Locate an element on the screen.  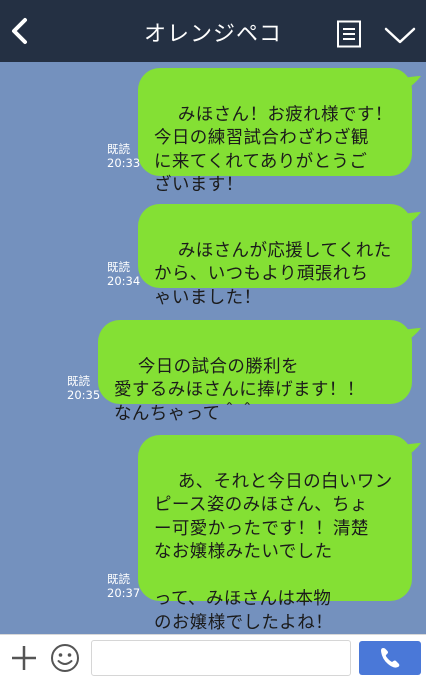
chevron-down-icon is located at coordinates (400, 35).